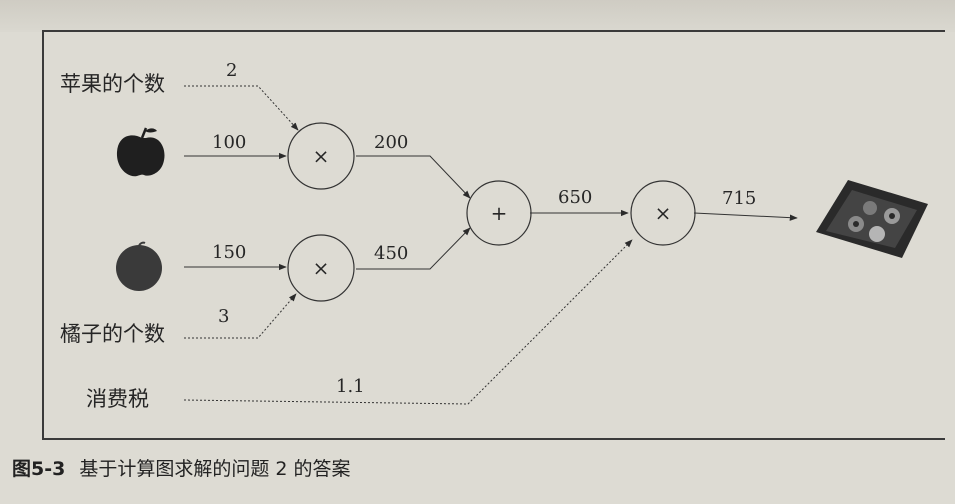 This screenshot has width=955, height=504. I want to click on cash-register-icon, so click(872, 219).